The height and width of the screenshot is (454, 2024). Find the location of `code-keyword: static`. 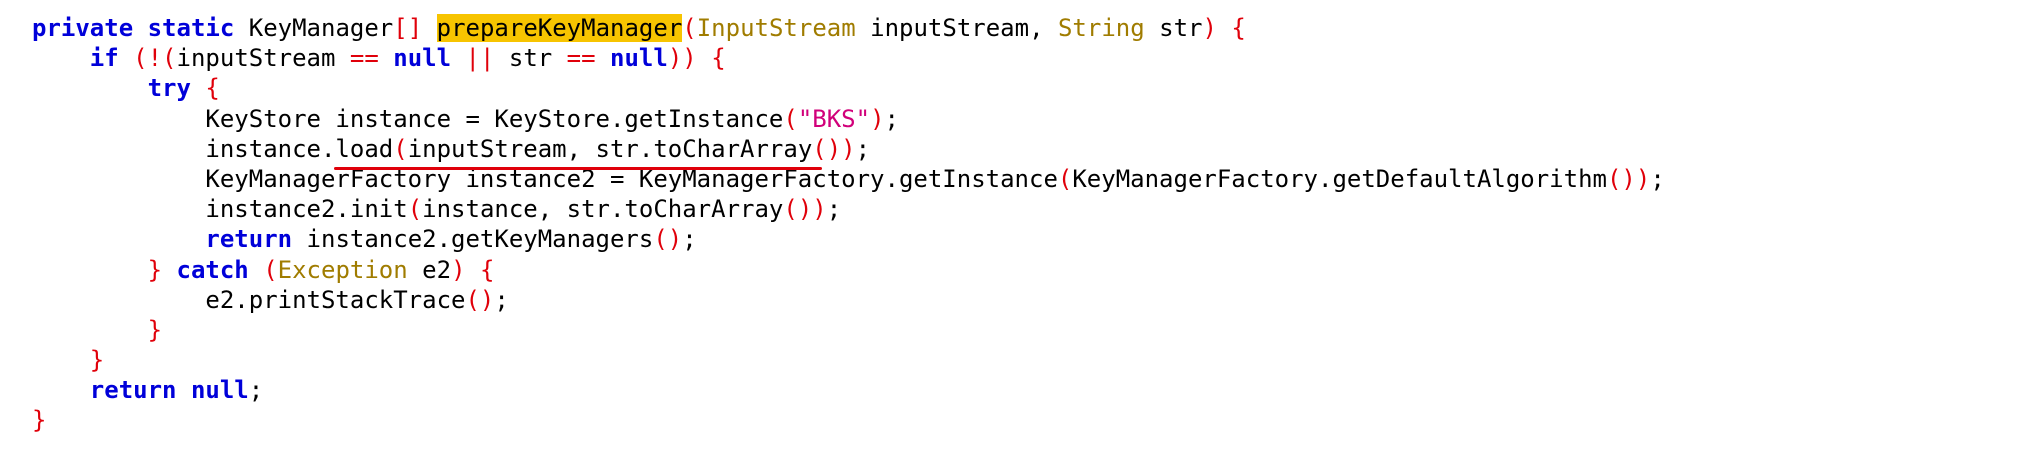

code-keyword: static is located at coordinates (191, 28).